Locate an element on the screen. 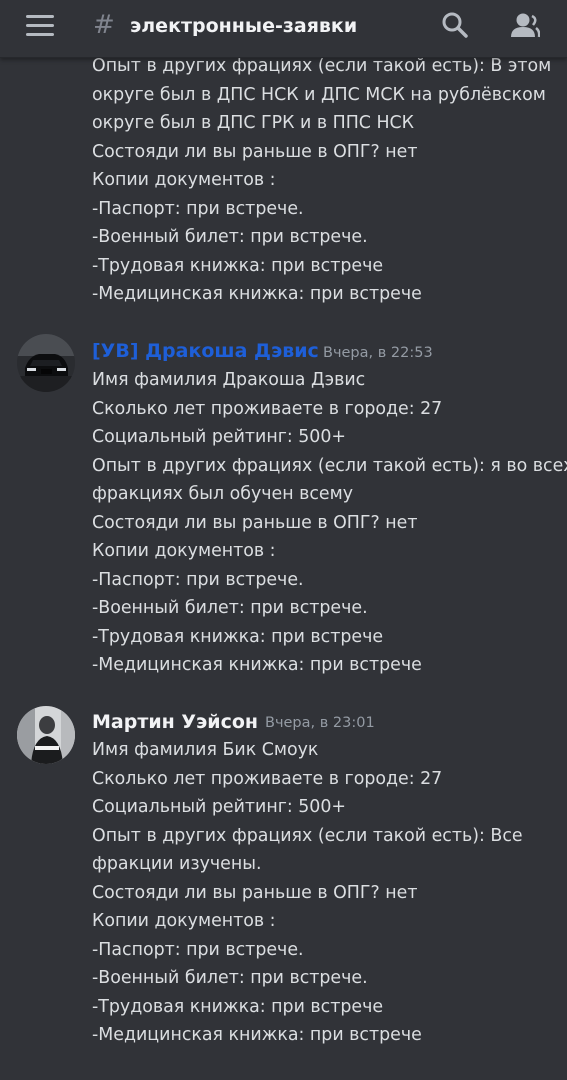 The width and height of the screenshot is (567, 1080). message-line: фракциях был обучен всему is located at coordinates (223, 494).